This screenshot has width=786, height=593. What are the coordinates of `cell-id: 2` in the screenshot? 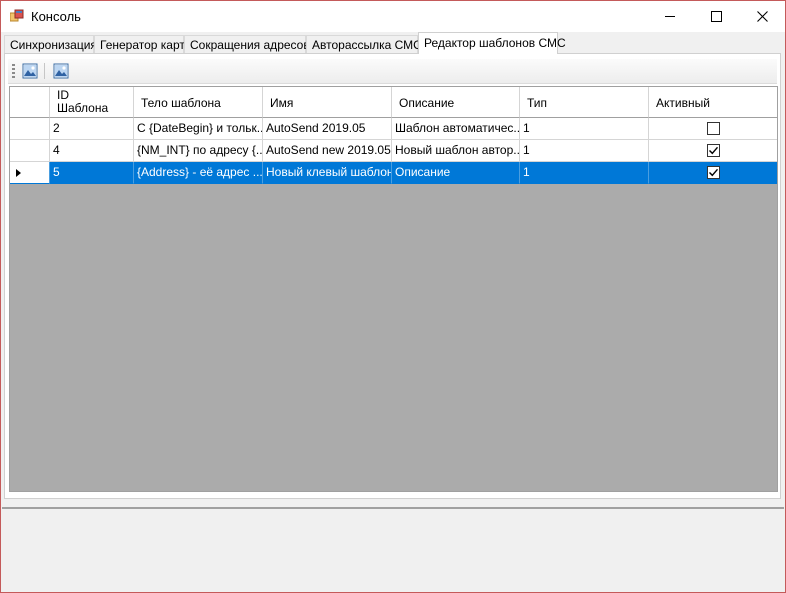 It's located at (92, 129).